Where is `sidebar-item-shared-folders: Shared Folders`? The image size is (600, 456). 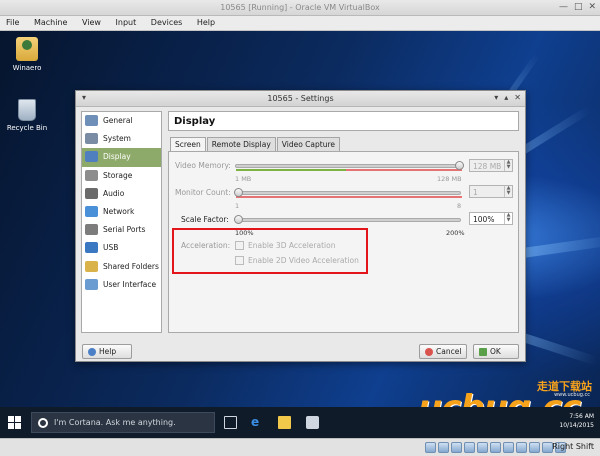 sidebar-item-shared-folders: Shared Folders is located at coordinates (121, 267).